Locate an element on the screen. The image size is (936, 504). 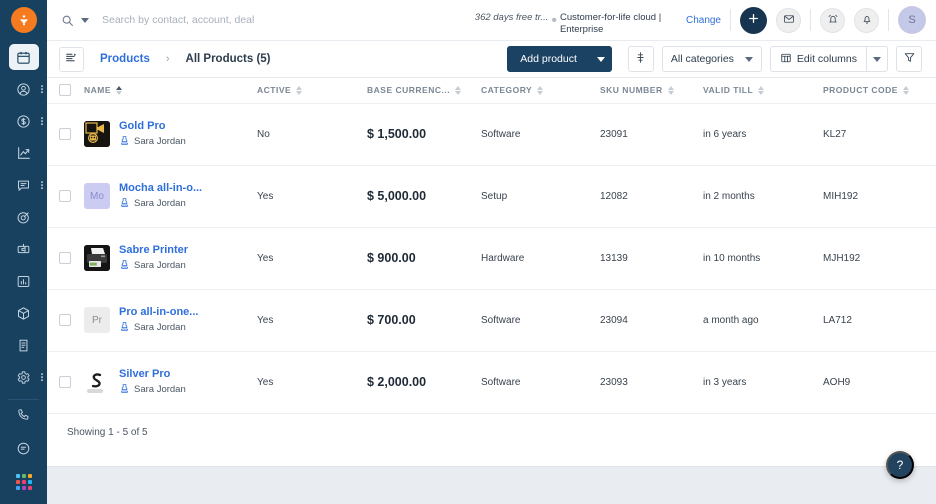
user-avatar: S is located at coordinates (912, 20).